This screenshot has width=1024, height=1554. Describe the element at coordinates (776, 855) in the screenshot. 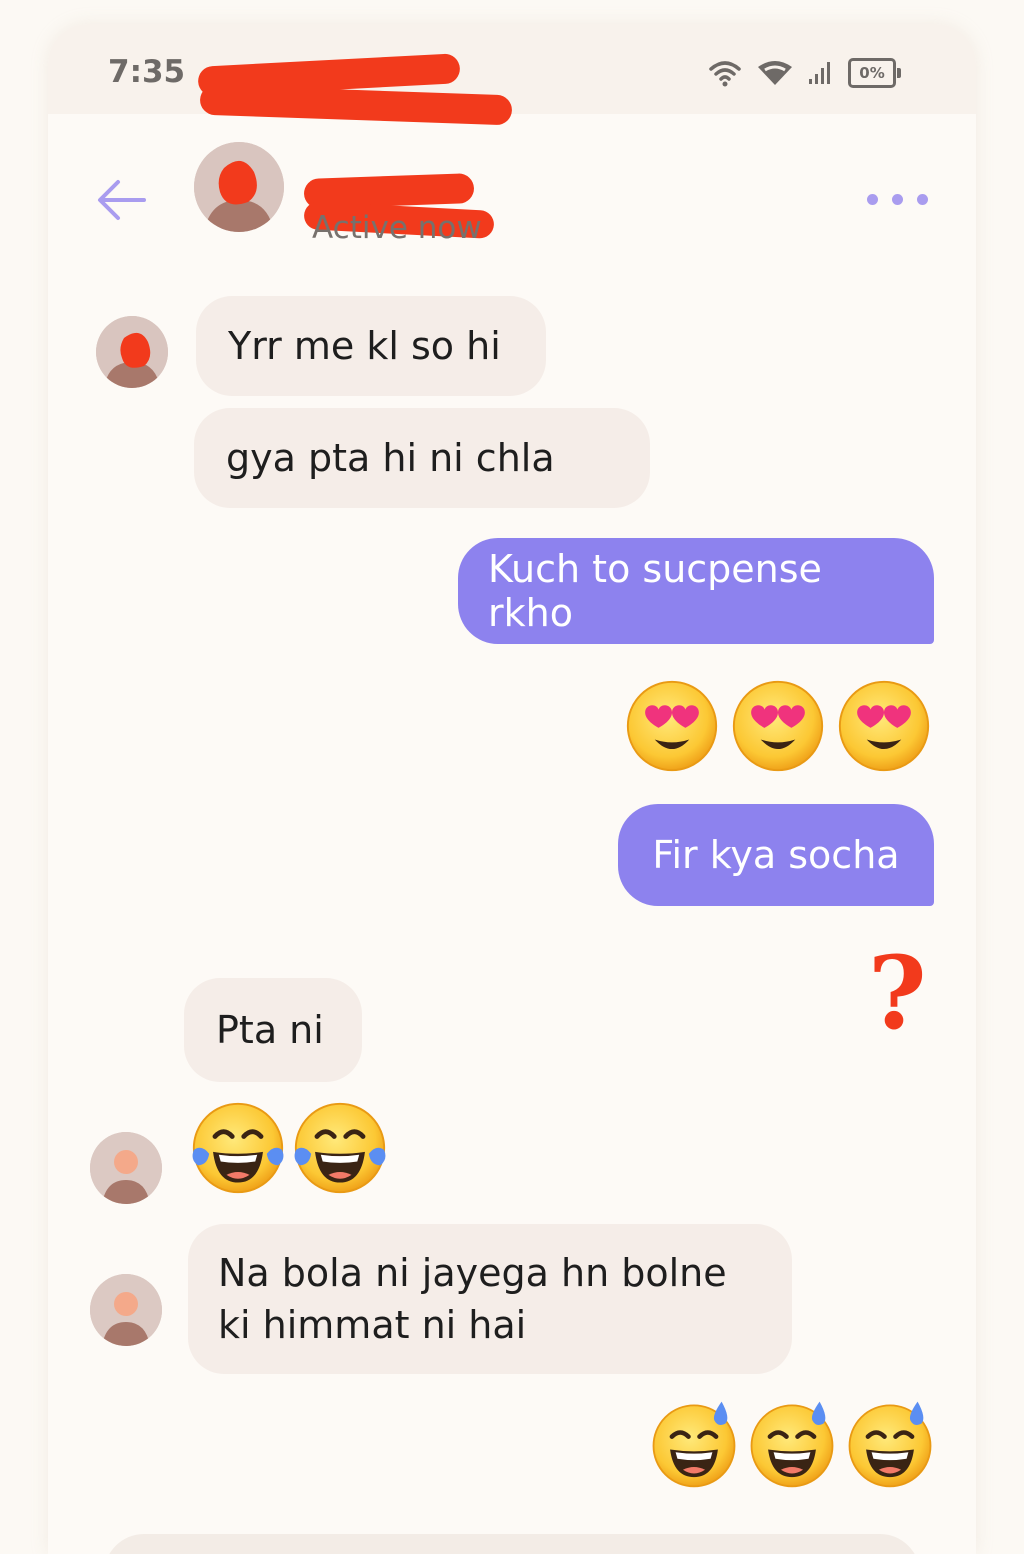

I see `outgoing-message: Fir kya socha` at that location.